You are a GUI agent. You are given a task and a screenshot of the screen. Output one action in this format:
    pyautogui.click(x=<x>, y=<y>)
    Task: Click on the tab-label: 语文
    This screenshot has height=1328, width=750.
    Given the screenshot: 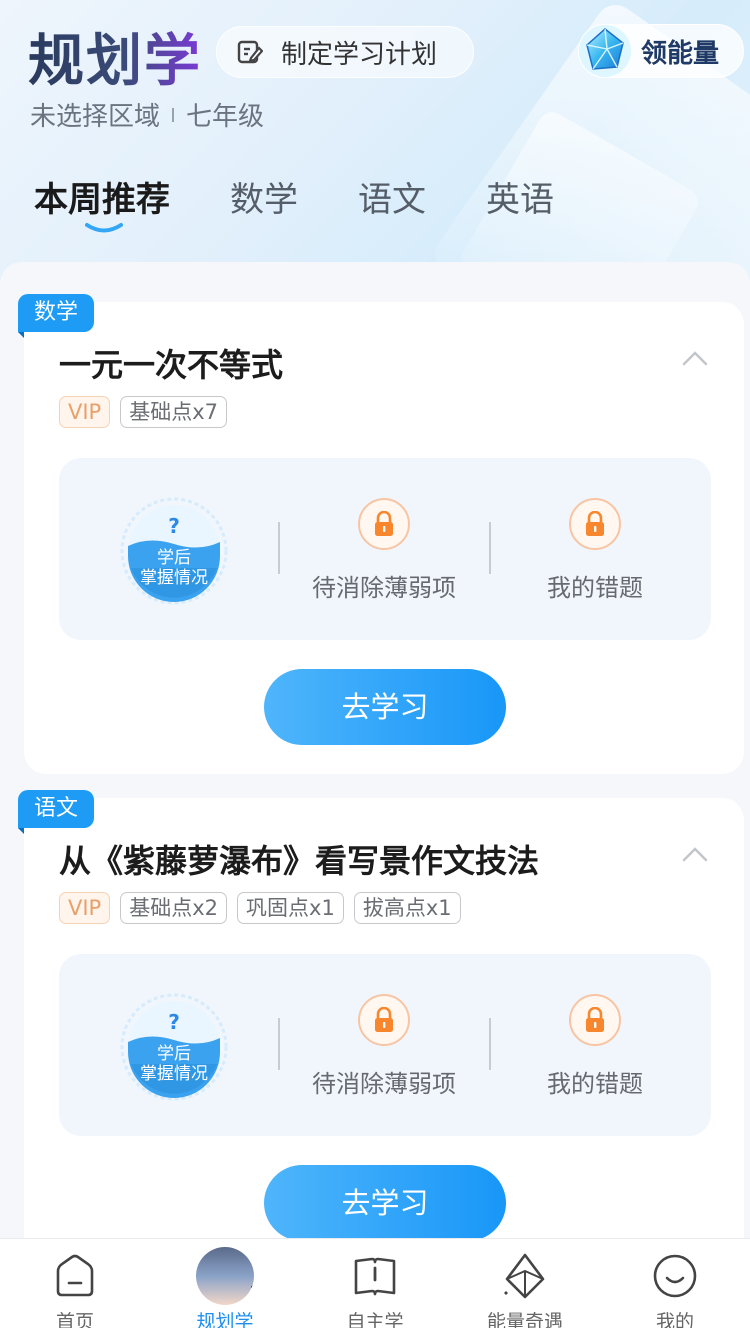 What is the action you would take?
    pyautogui.click(x=392, y=200)
    